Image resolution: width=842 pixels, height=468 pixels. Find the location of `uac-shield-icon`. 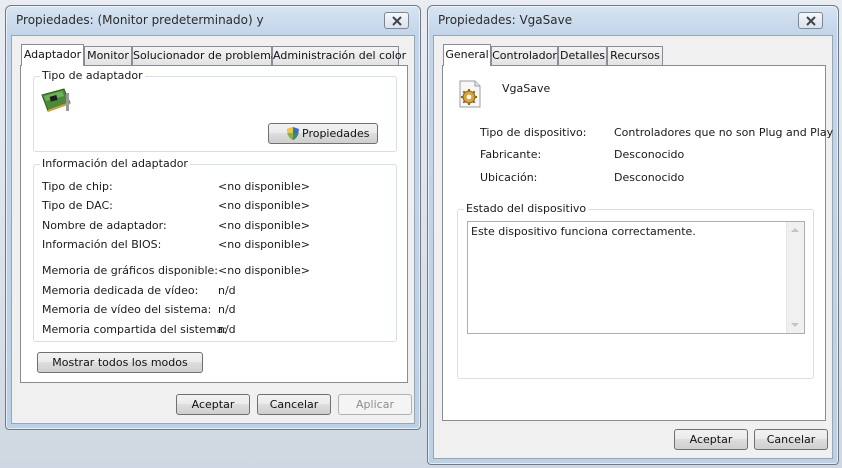

uac-shield-icon is located at coordinates (293, 133).